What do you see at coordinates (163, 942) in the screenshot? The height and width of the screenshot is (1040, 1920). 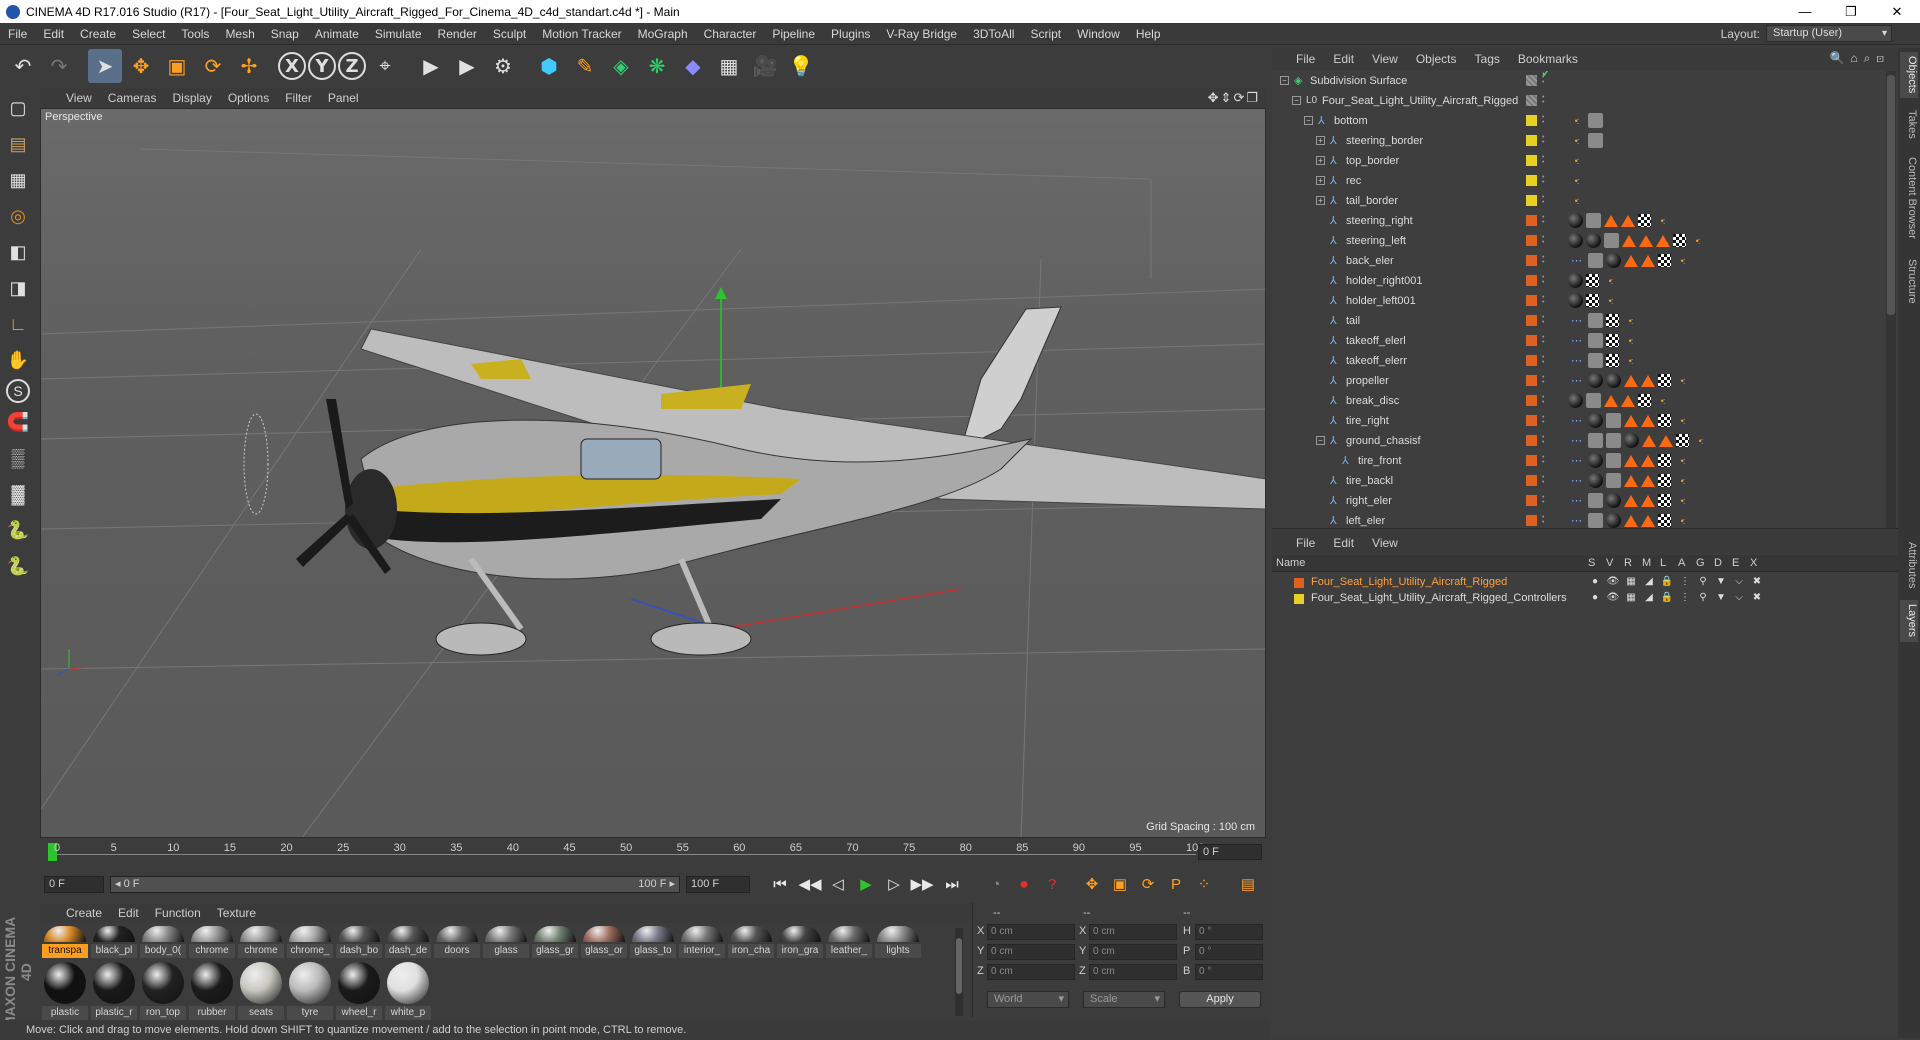 I see `material-swatch: body_0(` at bounding box center [163, 942].